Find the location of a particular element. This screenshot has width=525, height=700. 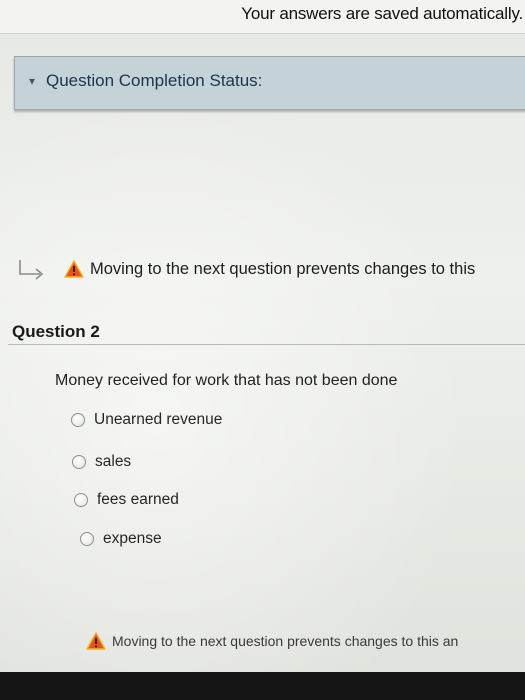

screen-bezel is located at coordinates (262, 686).